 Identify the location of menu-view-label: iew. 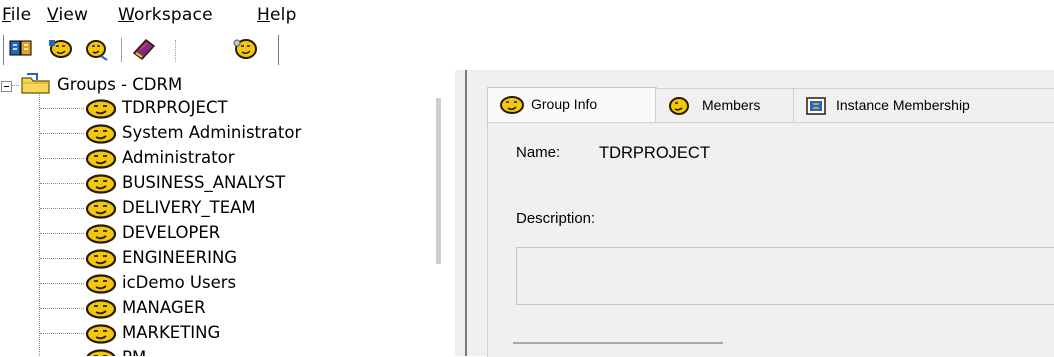
(73, 15).